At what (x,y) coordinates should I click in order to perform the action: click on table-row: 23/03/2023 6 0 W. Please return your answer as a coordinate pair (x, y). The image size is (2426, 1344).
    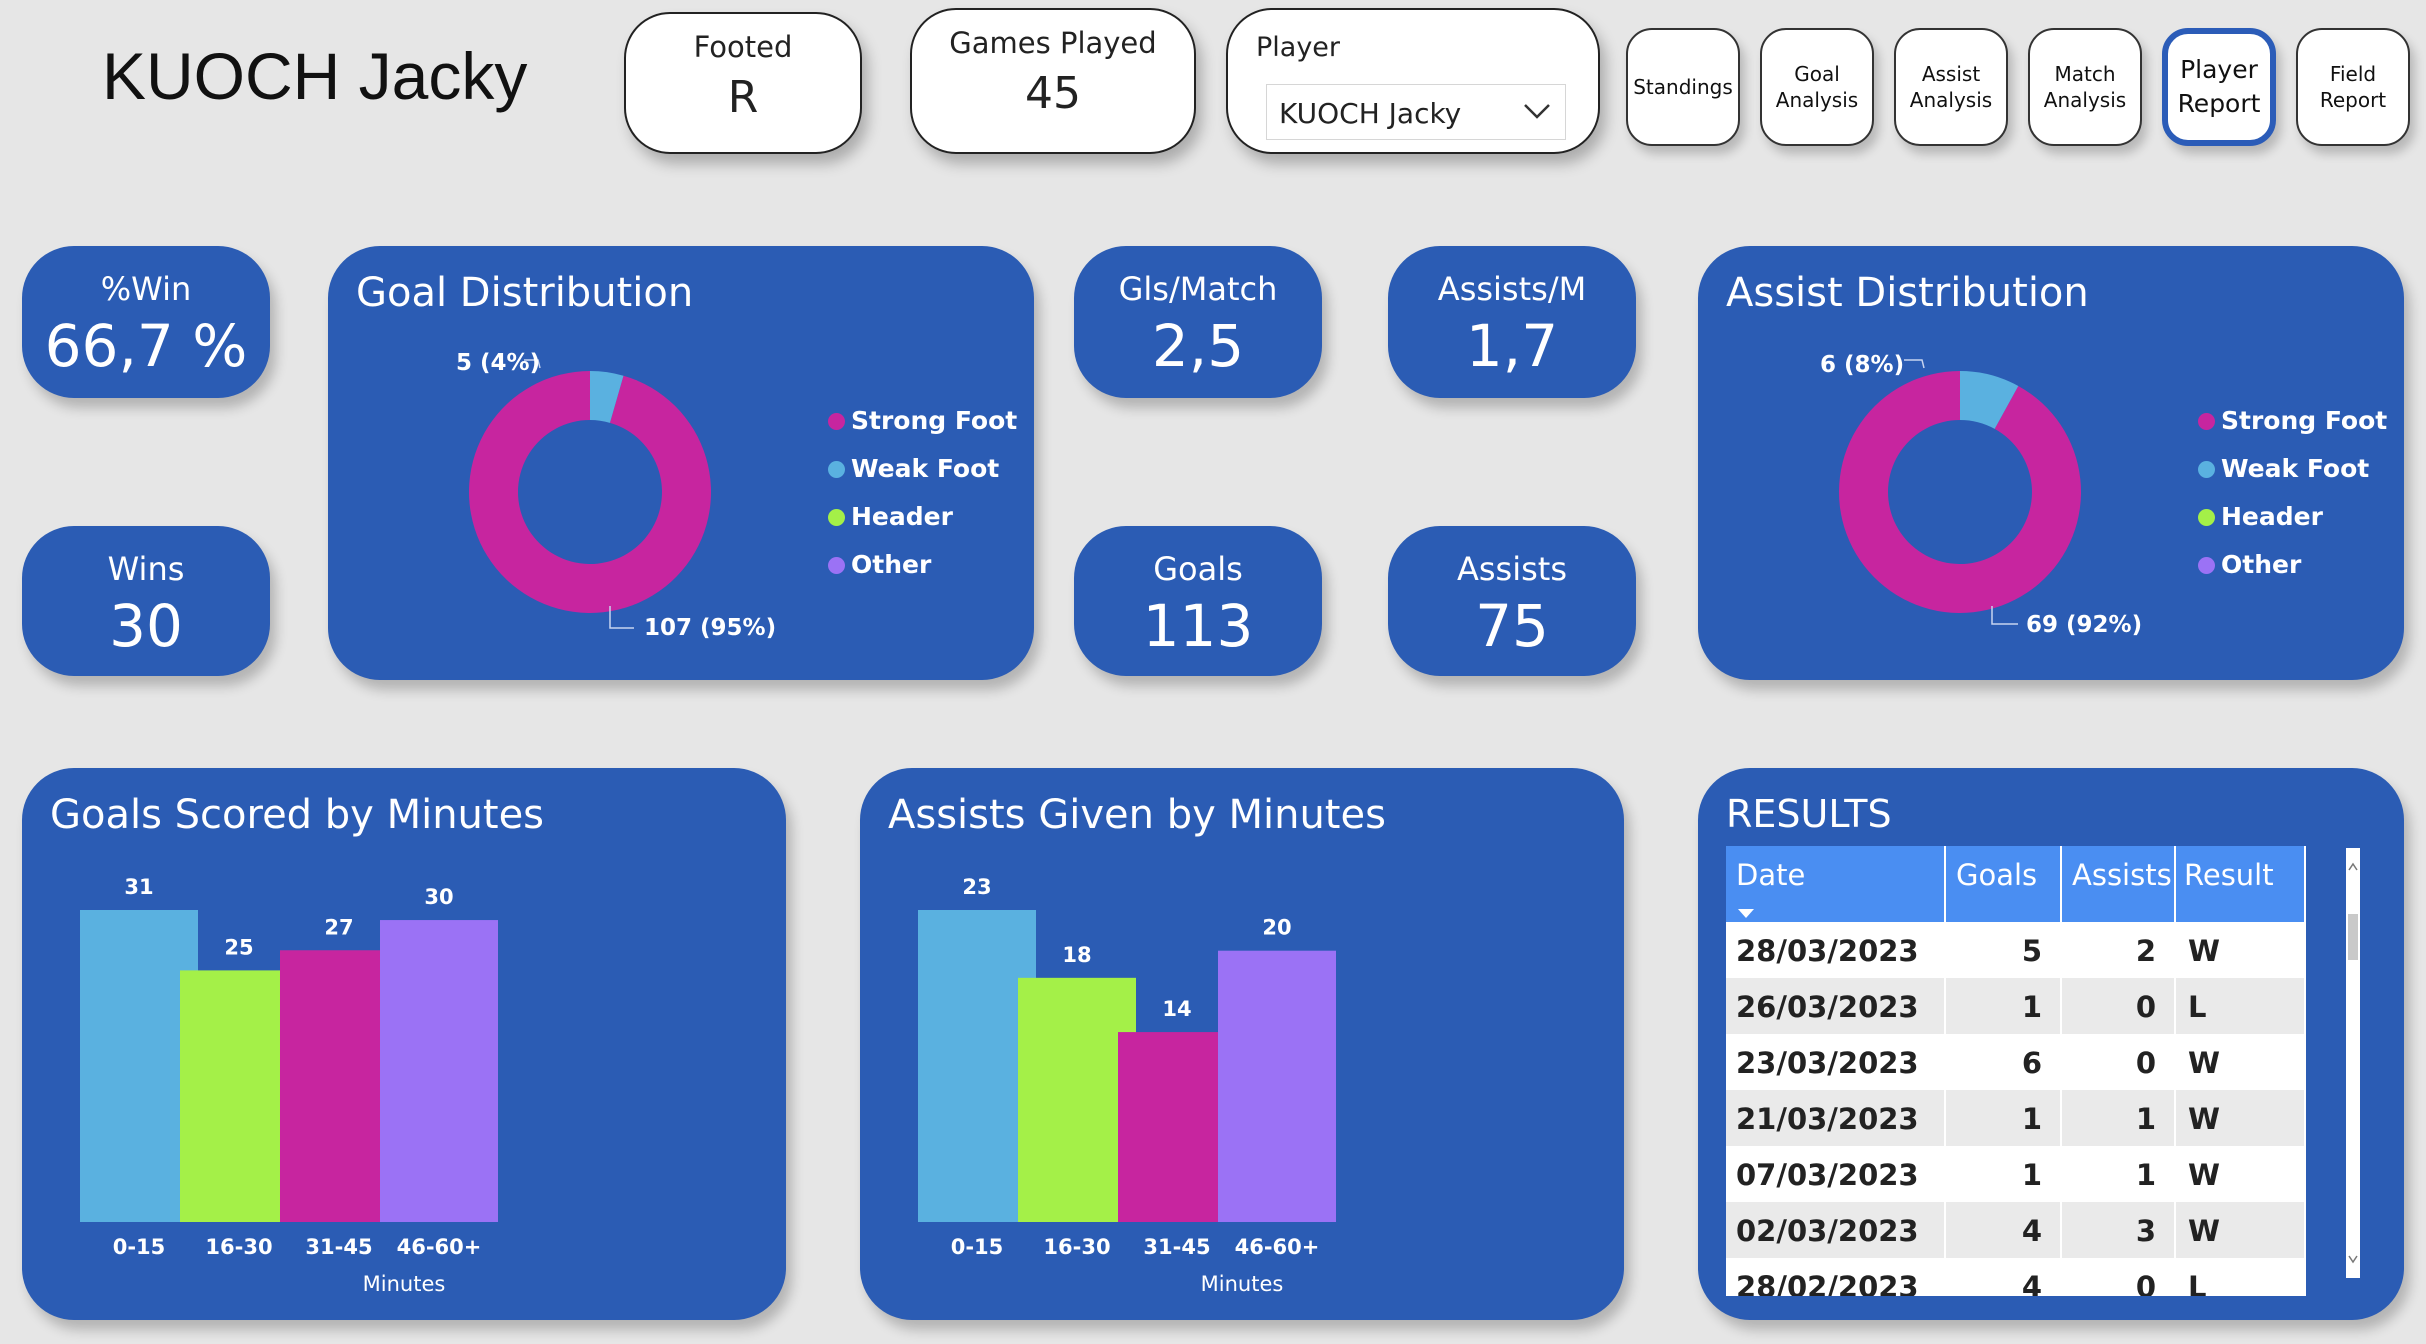
    Looking at the image, I should click on (2016, 1062).